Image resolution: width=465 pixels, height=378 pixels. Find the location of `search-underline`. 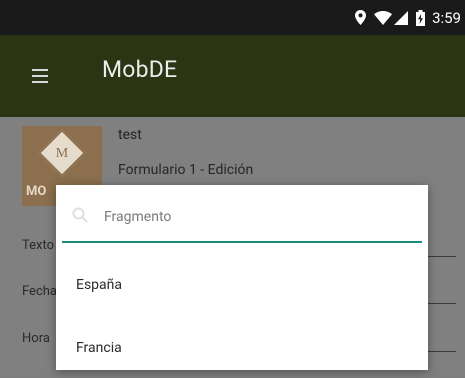

search-underline is located at coordinates (242, 242).